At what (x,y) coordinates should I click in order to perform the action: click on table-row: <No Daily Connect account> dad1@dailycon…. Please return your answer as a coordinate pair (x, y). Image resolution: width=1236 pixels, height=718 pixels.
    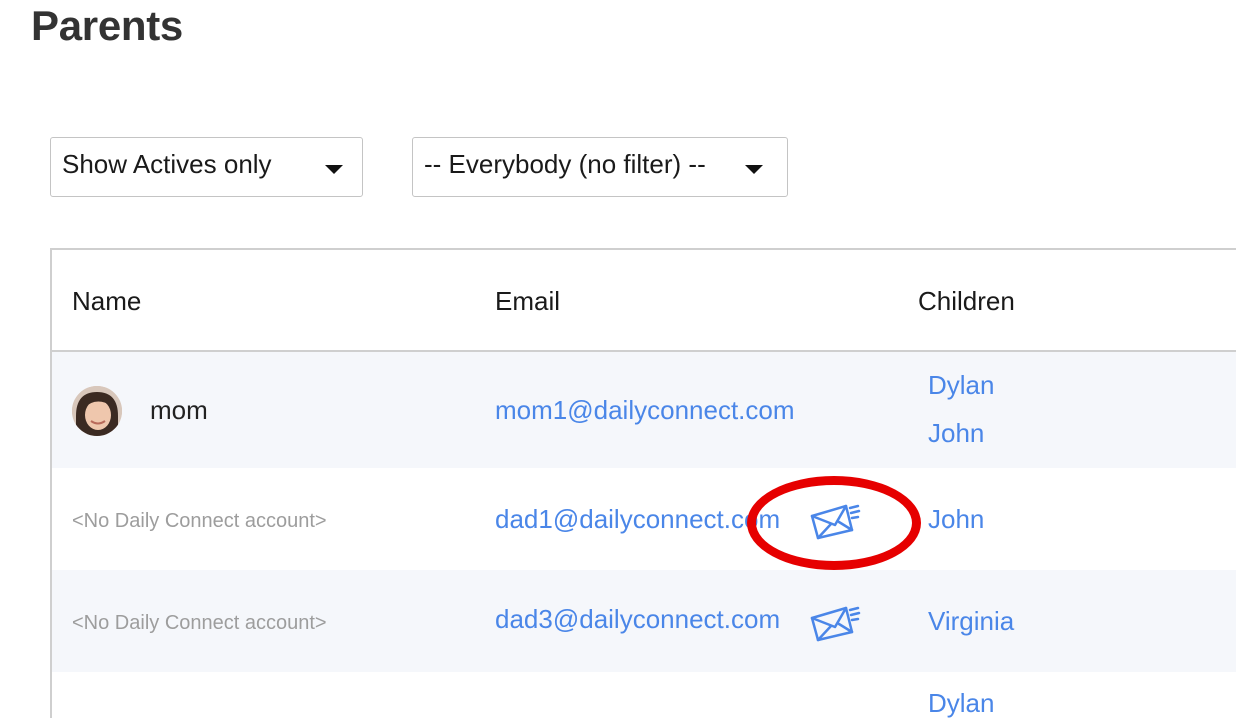
    Looking at the image, I should click on (644, 519).